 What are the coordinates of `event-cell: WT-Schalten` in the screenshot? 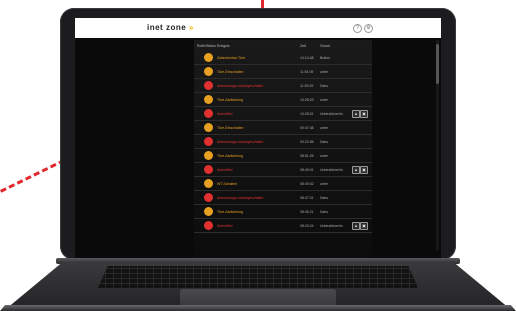 It's located at (227, 183).